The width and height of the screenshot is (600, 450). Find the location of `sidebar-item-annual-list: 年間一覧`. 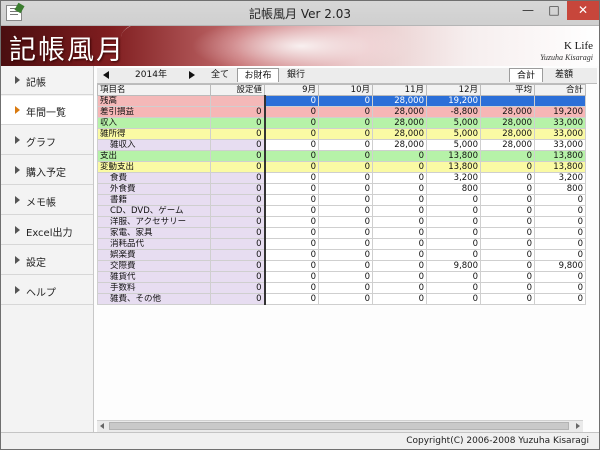

sidebar-item-annual-list: 年間一覧 is located at coordinates (47, 110).